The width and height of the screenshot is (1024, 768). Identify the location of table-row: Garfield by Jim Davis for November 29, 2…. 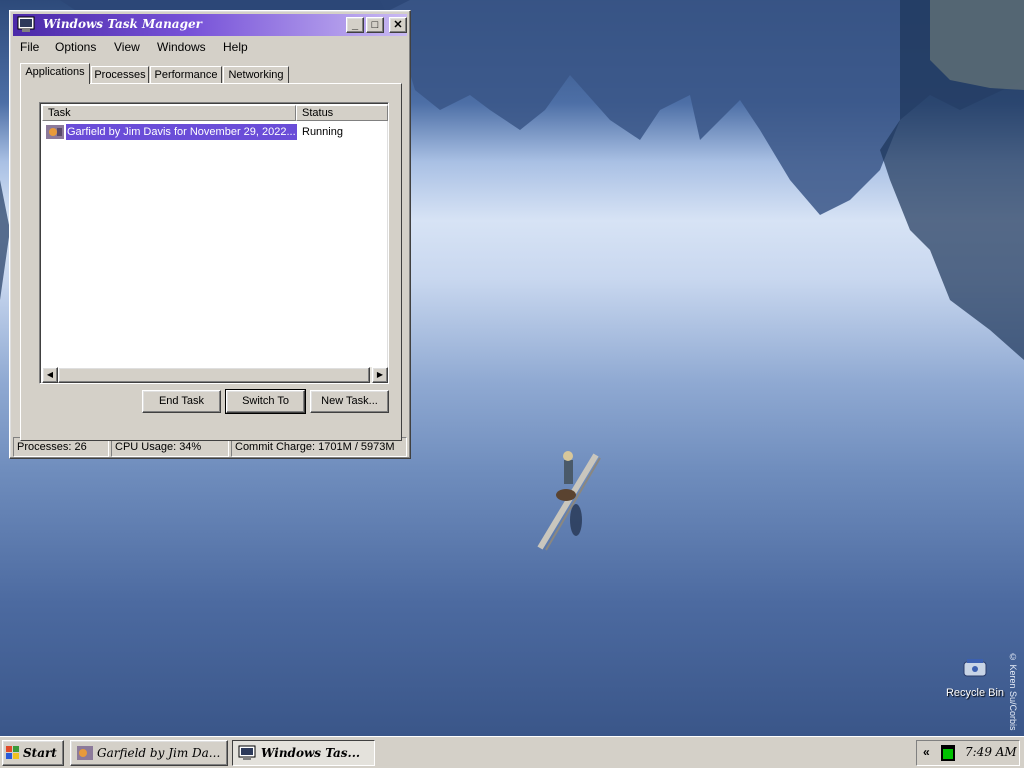
(214, 132).